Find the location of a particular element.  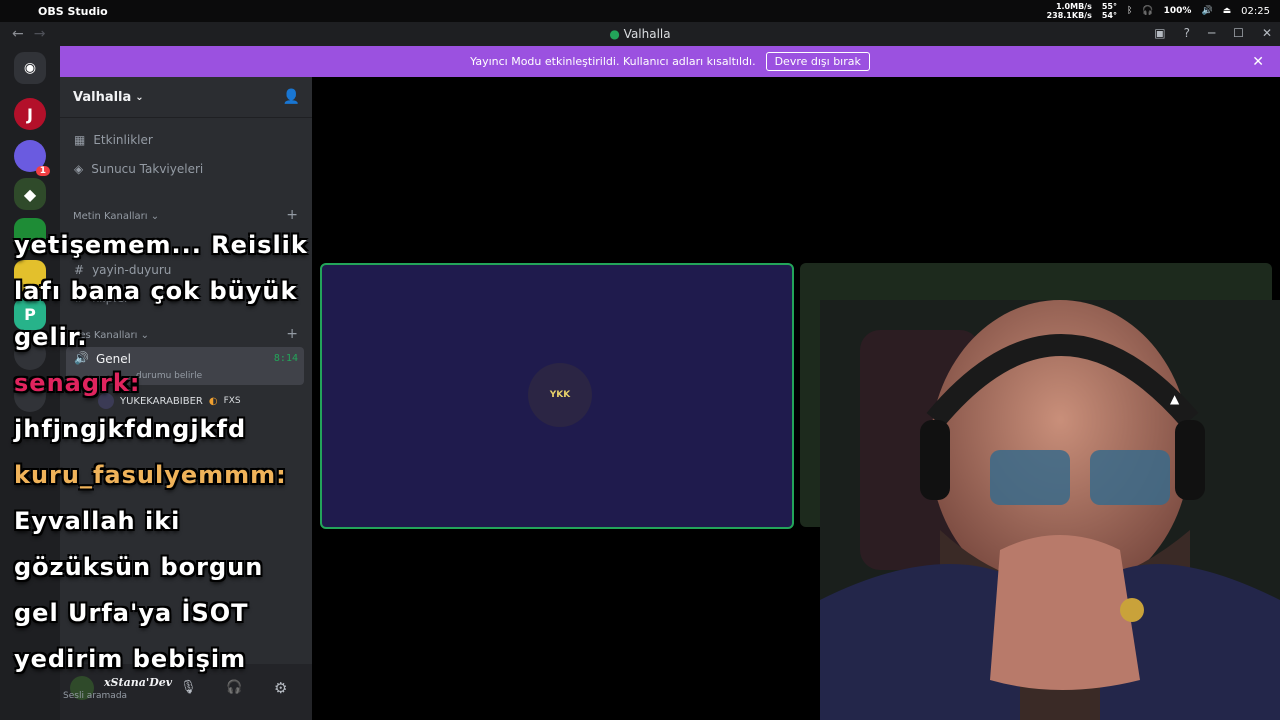

chat-line: jhfjngjkfdngjkfd is located at coordinates (130, 429).